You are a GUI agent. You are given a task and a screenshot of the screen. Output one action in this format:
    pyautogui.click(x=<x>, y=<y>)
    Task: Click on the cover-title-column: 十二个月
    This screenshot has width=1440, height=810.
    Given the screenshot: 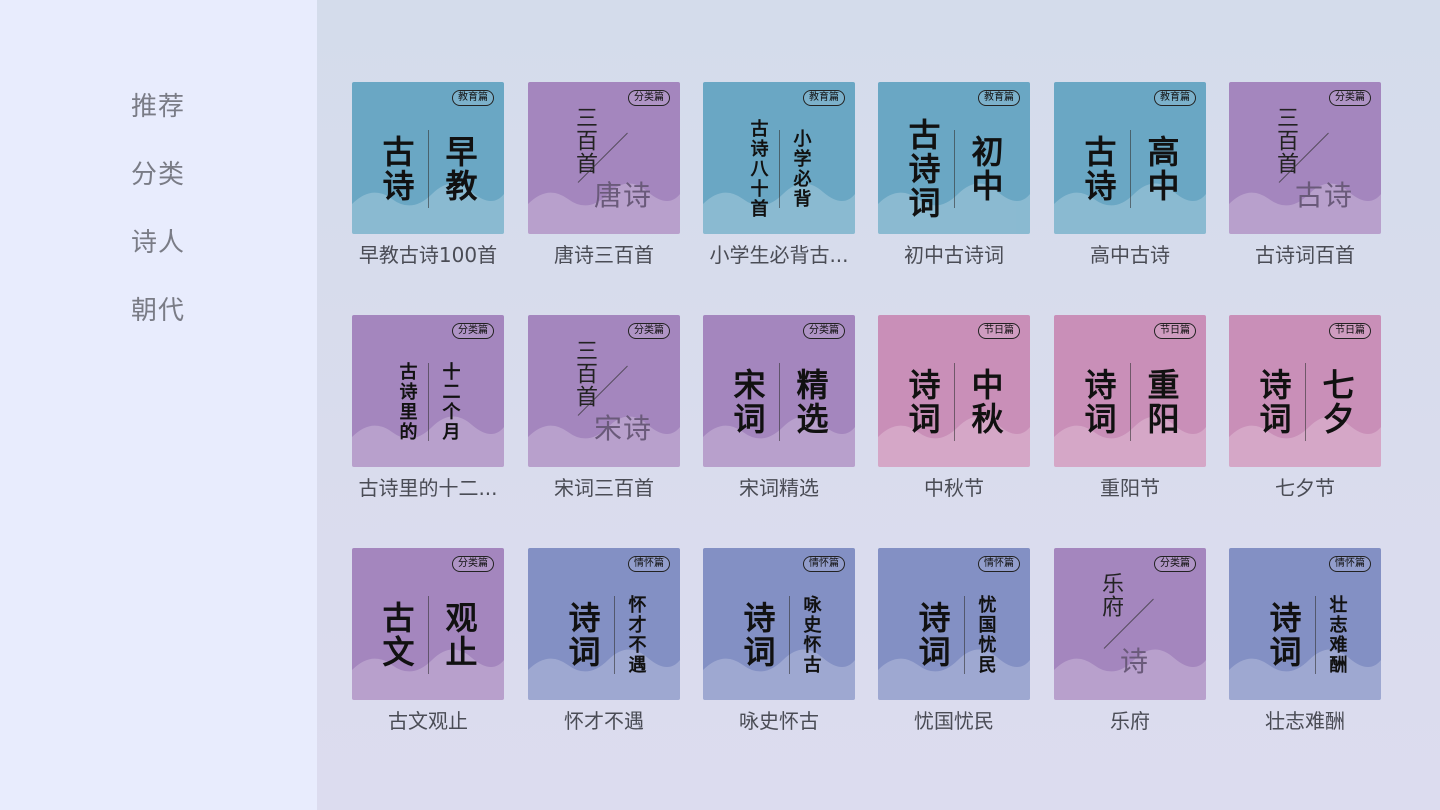 What is the action you would take?
    pyautogui.click(x=450, y=402)
    